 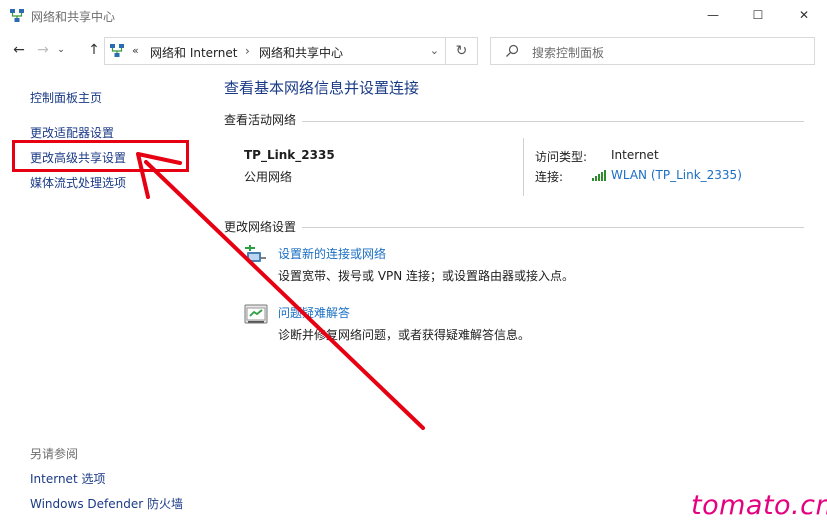 I want to click on address-overflow-icon: «, so click(x=135, y=50).